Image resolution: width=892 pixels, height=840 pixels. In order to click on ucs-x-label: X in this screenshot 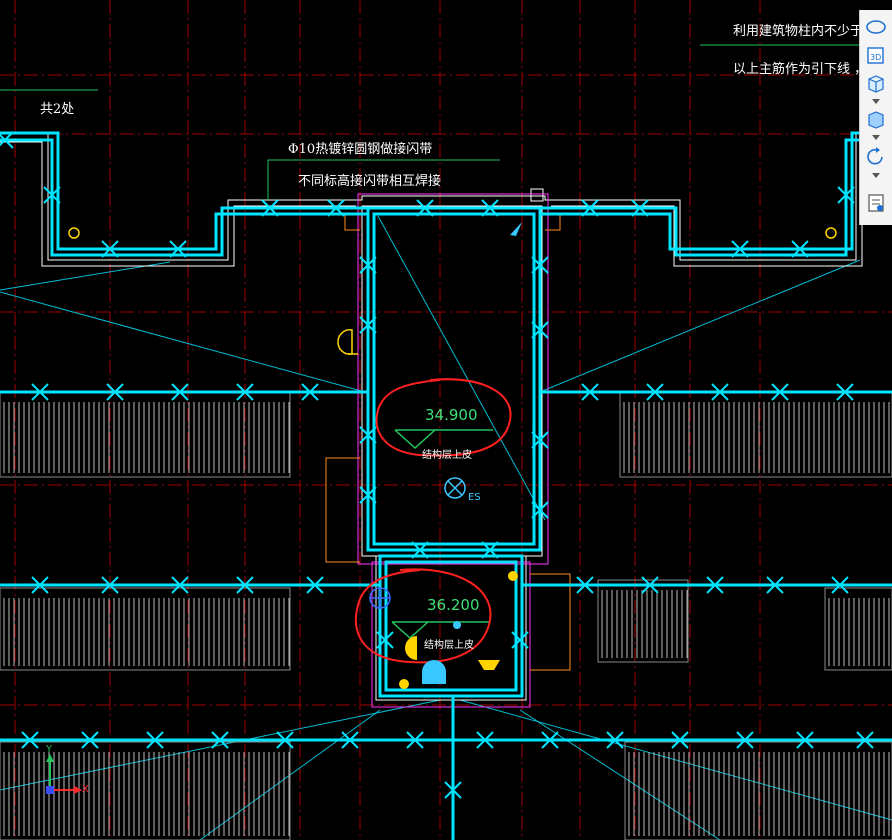, I will do `click(85, 789)`.